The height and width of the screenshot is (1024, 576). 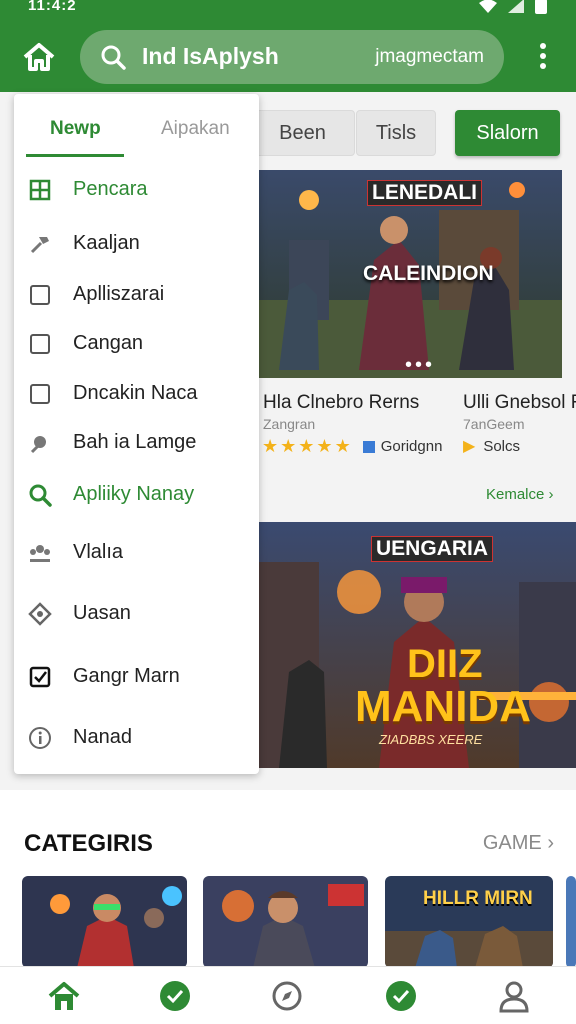 I want to click on grid-icon, so click(x=40, y=190).